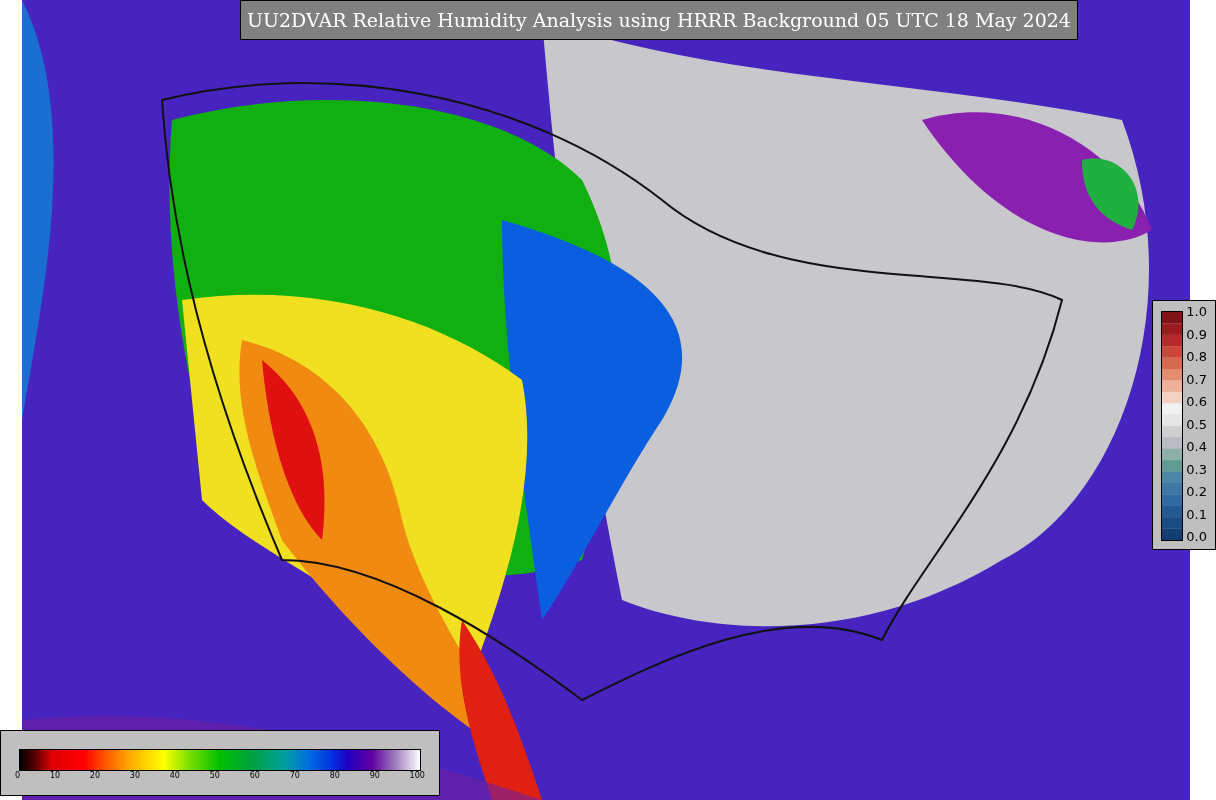  Describe the element at coordinates (95, 776) in the screenshot. I see `colorbar-tick-label: 20` at that location.